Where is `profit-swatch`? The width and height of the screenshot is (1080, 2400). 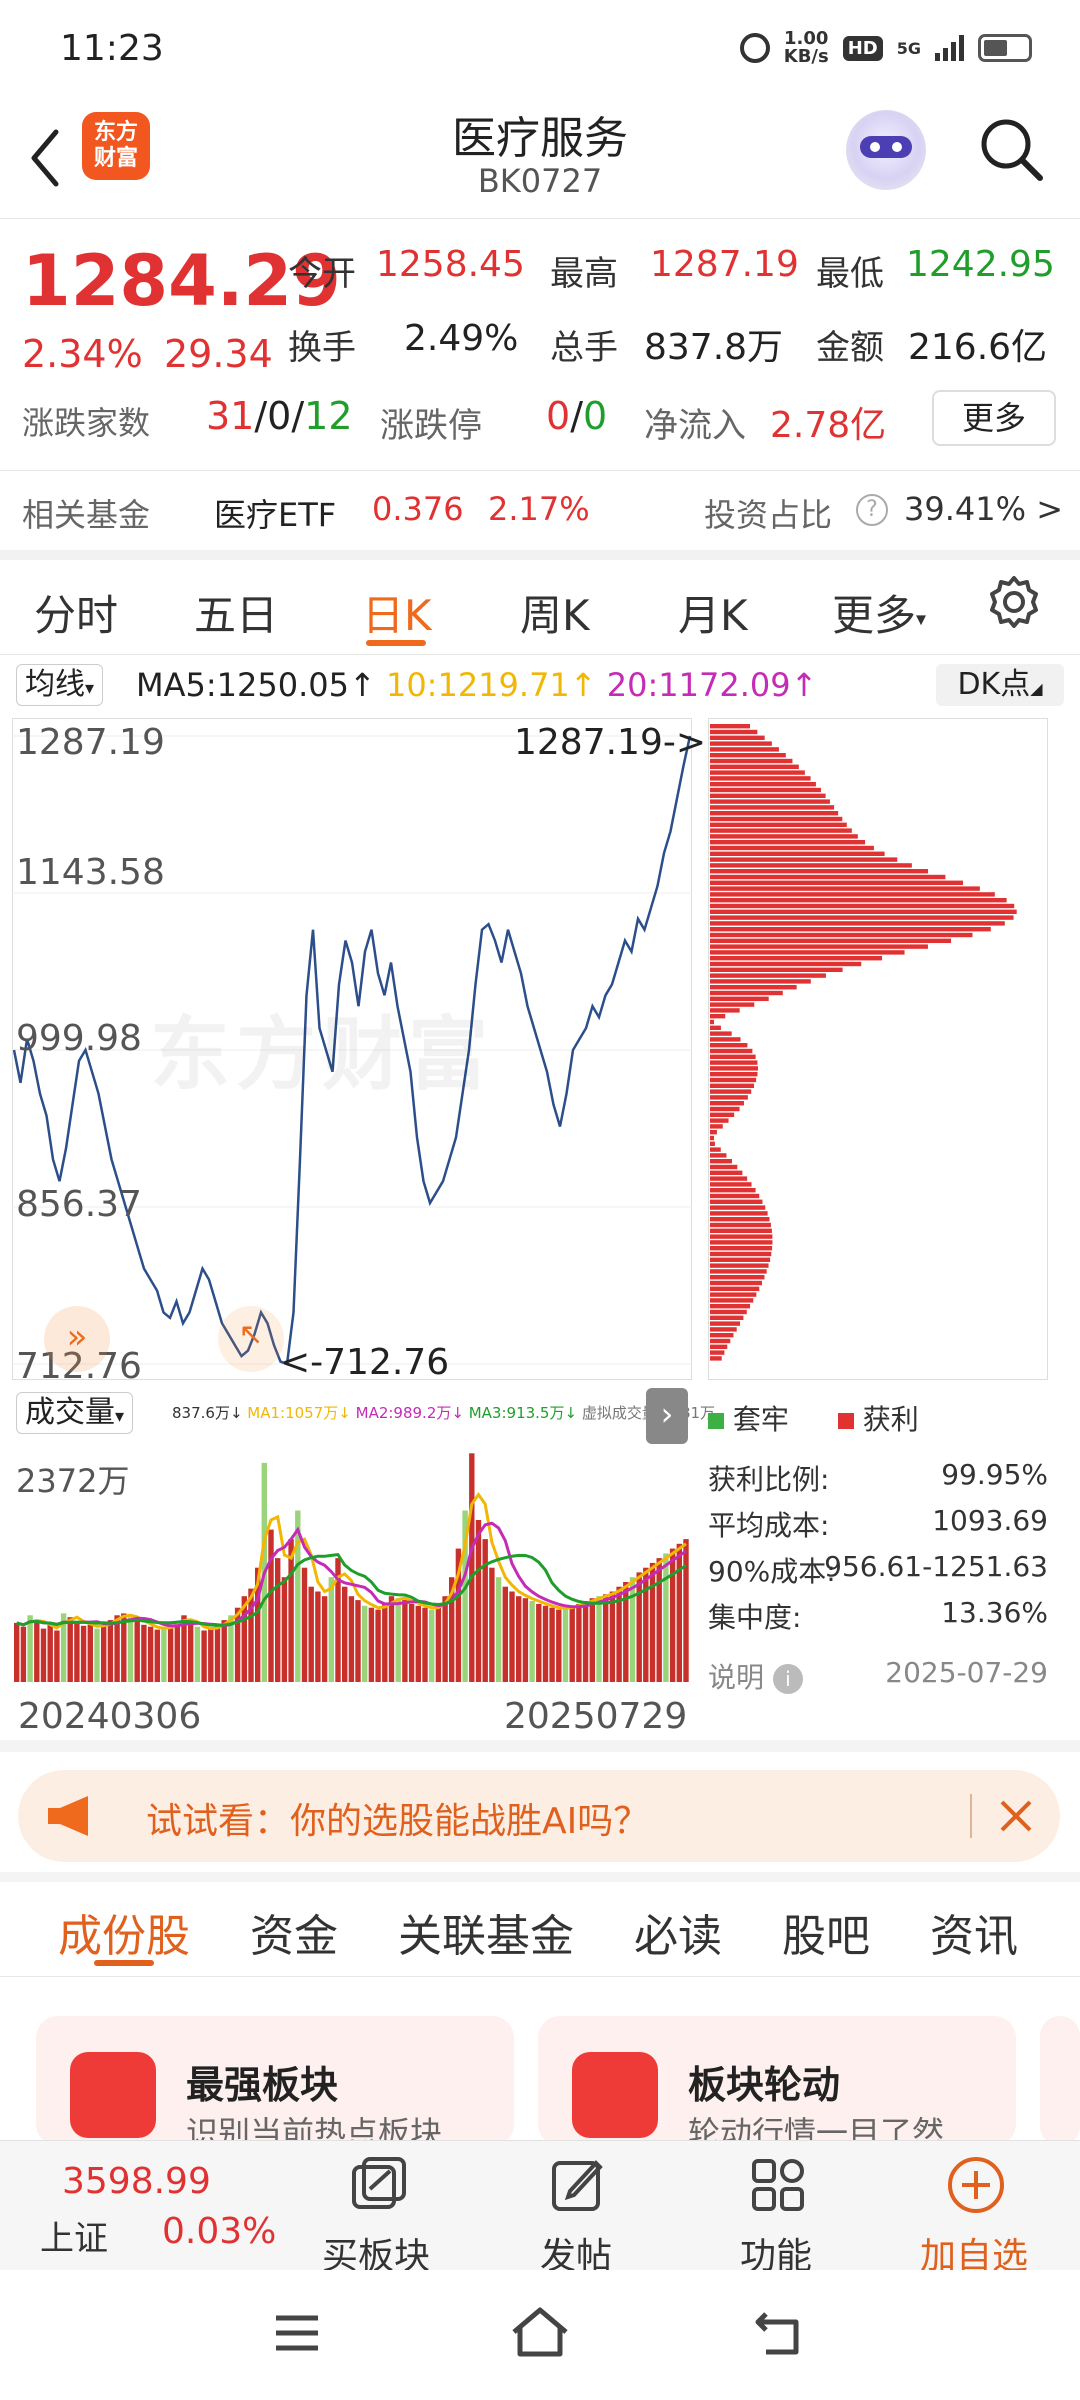 profit-swatch is located at coordinates (845, 1421).